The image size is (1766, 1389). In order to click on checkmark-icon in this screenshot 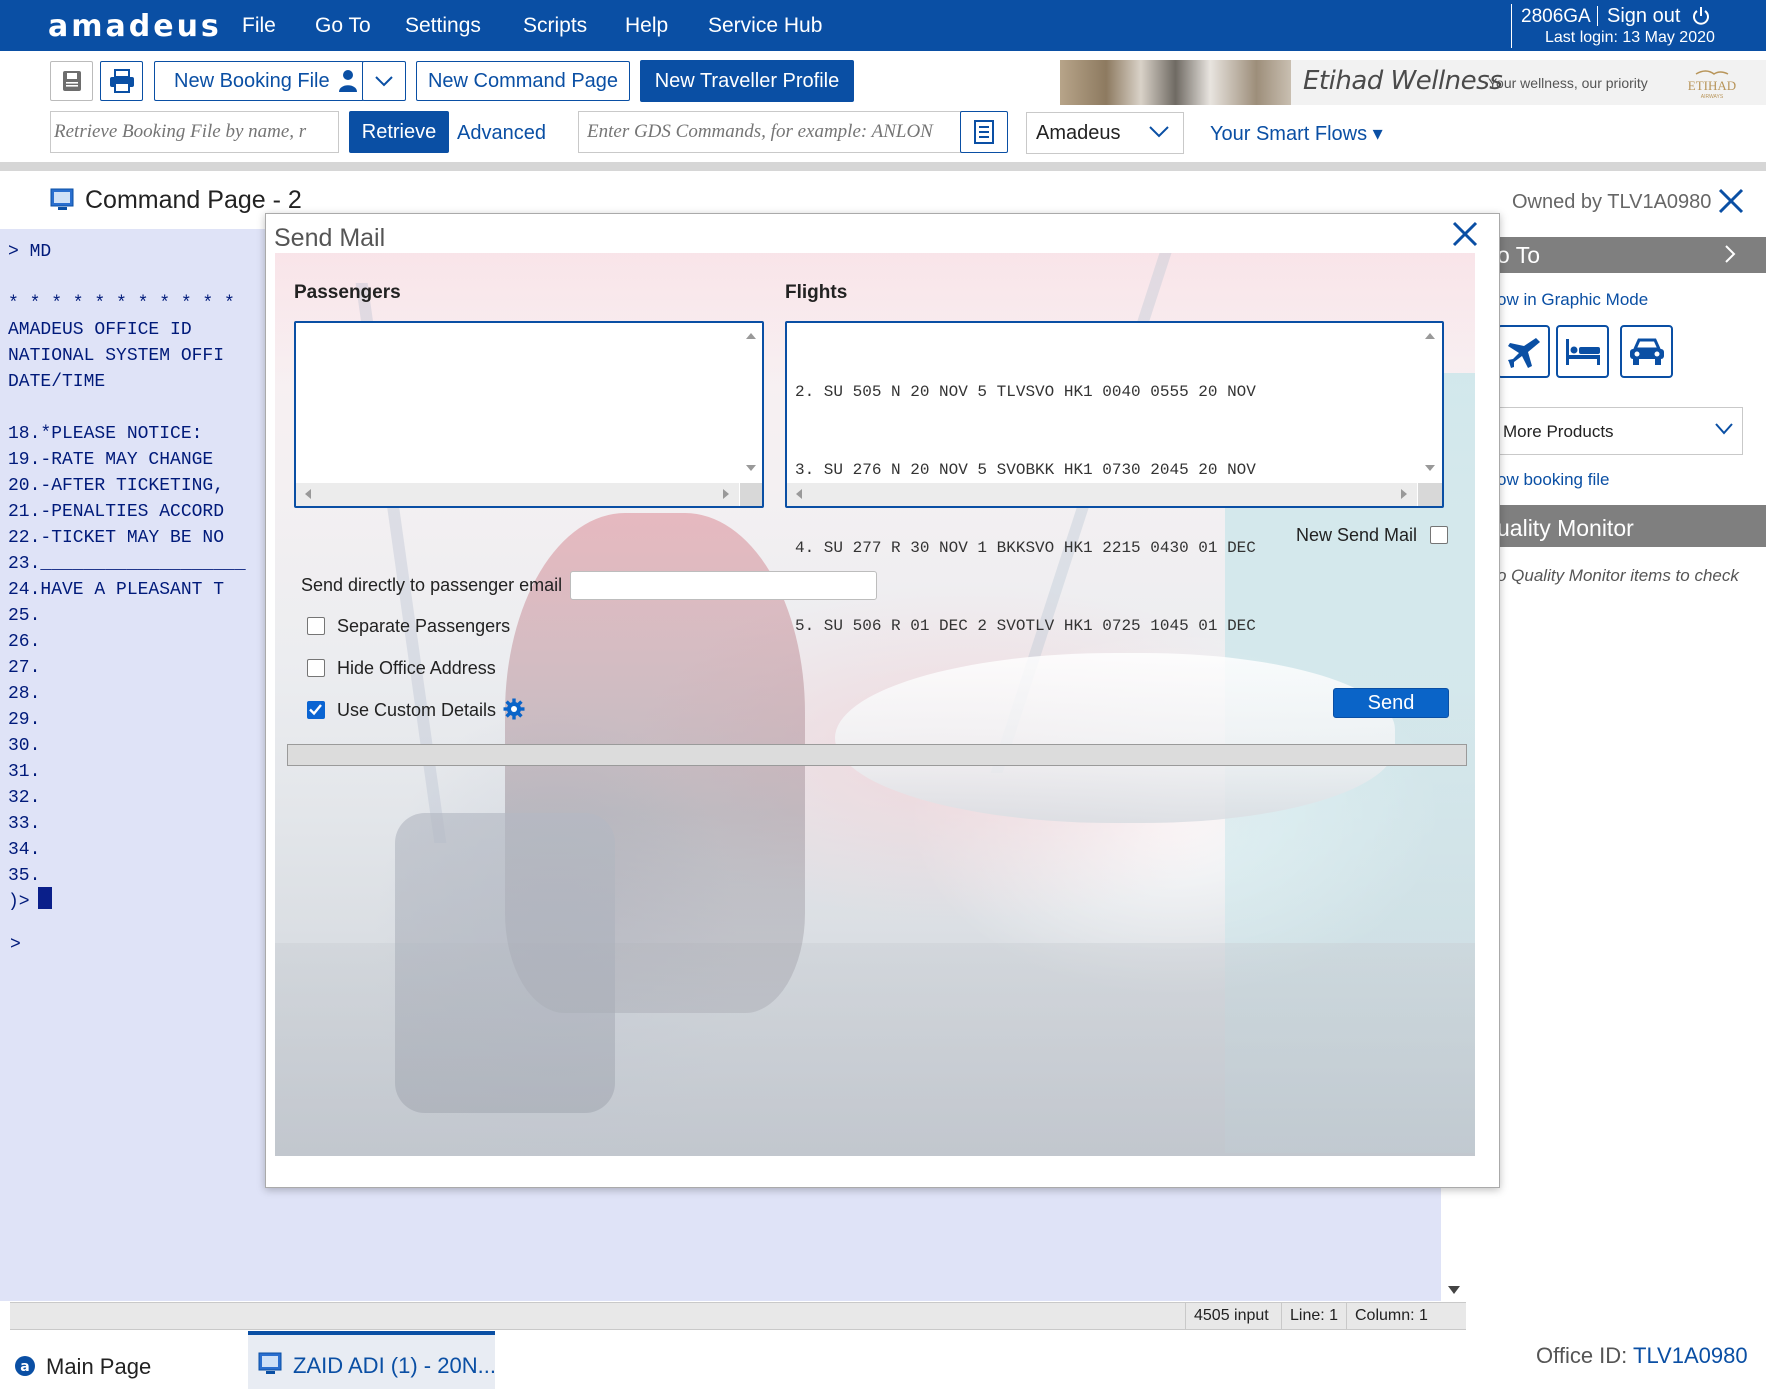, I will do `click(315, 710)`.